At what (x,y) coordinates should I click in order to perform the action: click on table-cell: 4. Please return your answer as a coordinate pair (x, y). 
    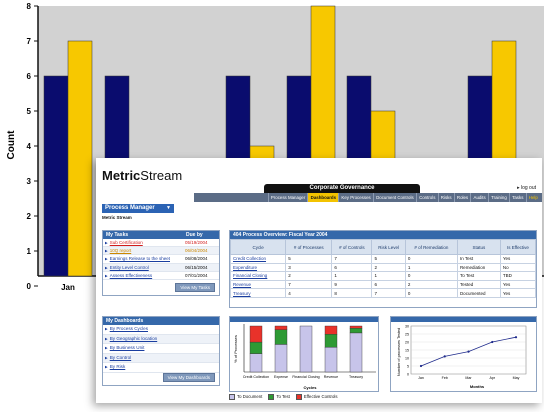
    Looking at the image, I should click on (309, 293).